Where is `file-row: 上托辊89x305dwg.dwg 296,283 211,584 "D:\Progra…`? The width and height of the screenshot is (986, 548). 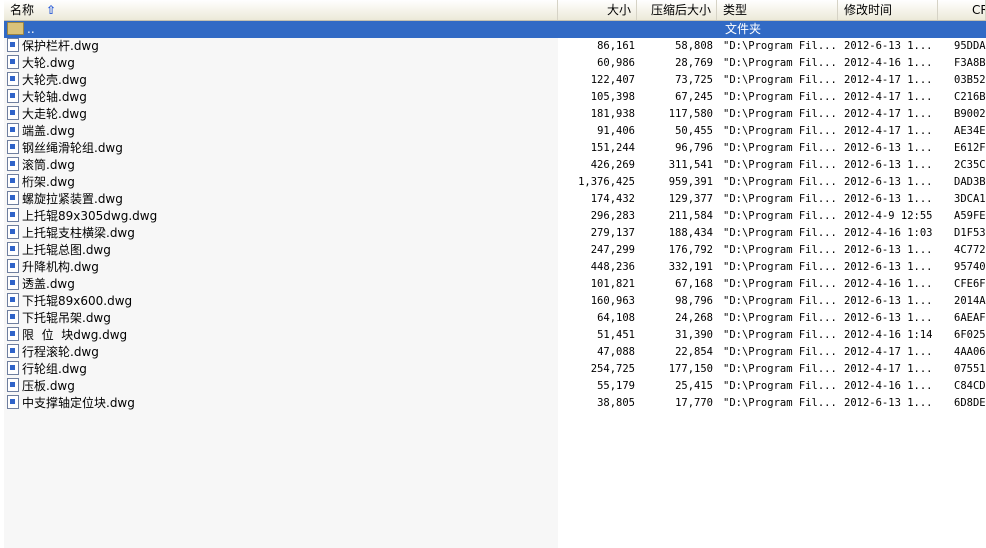 file-row: 上托辊89x305dwg.dwg 296,283 211,584 "D:\Progra… is located at coordinates (495, 216).